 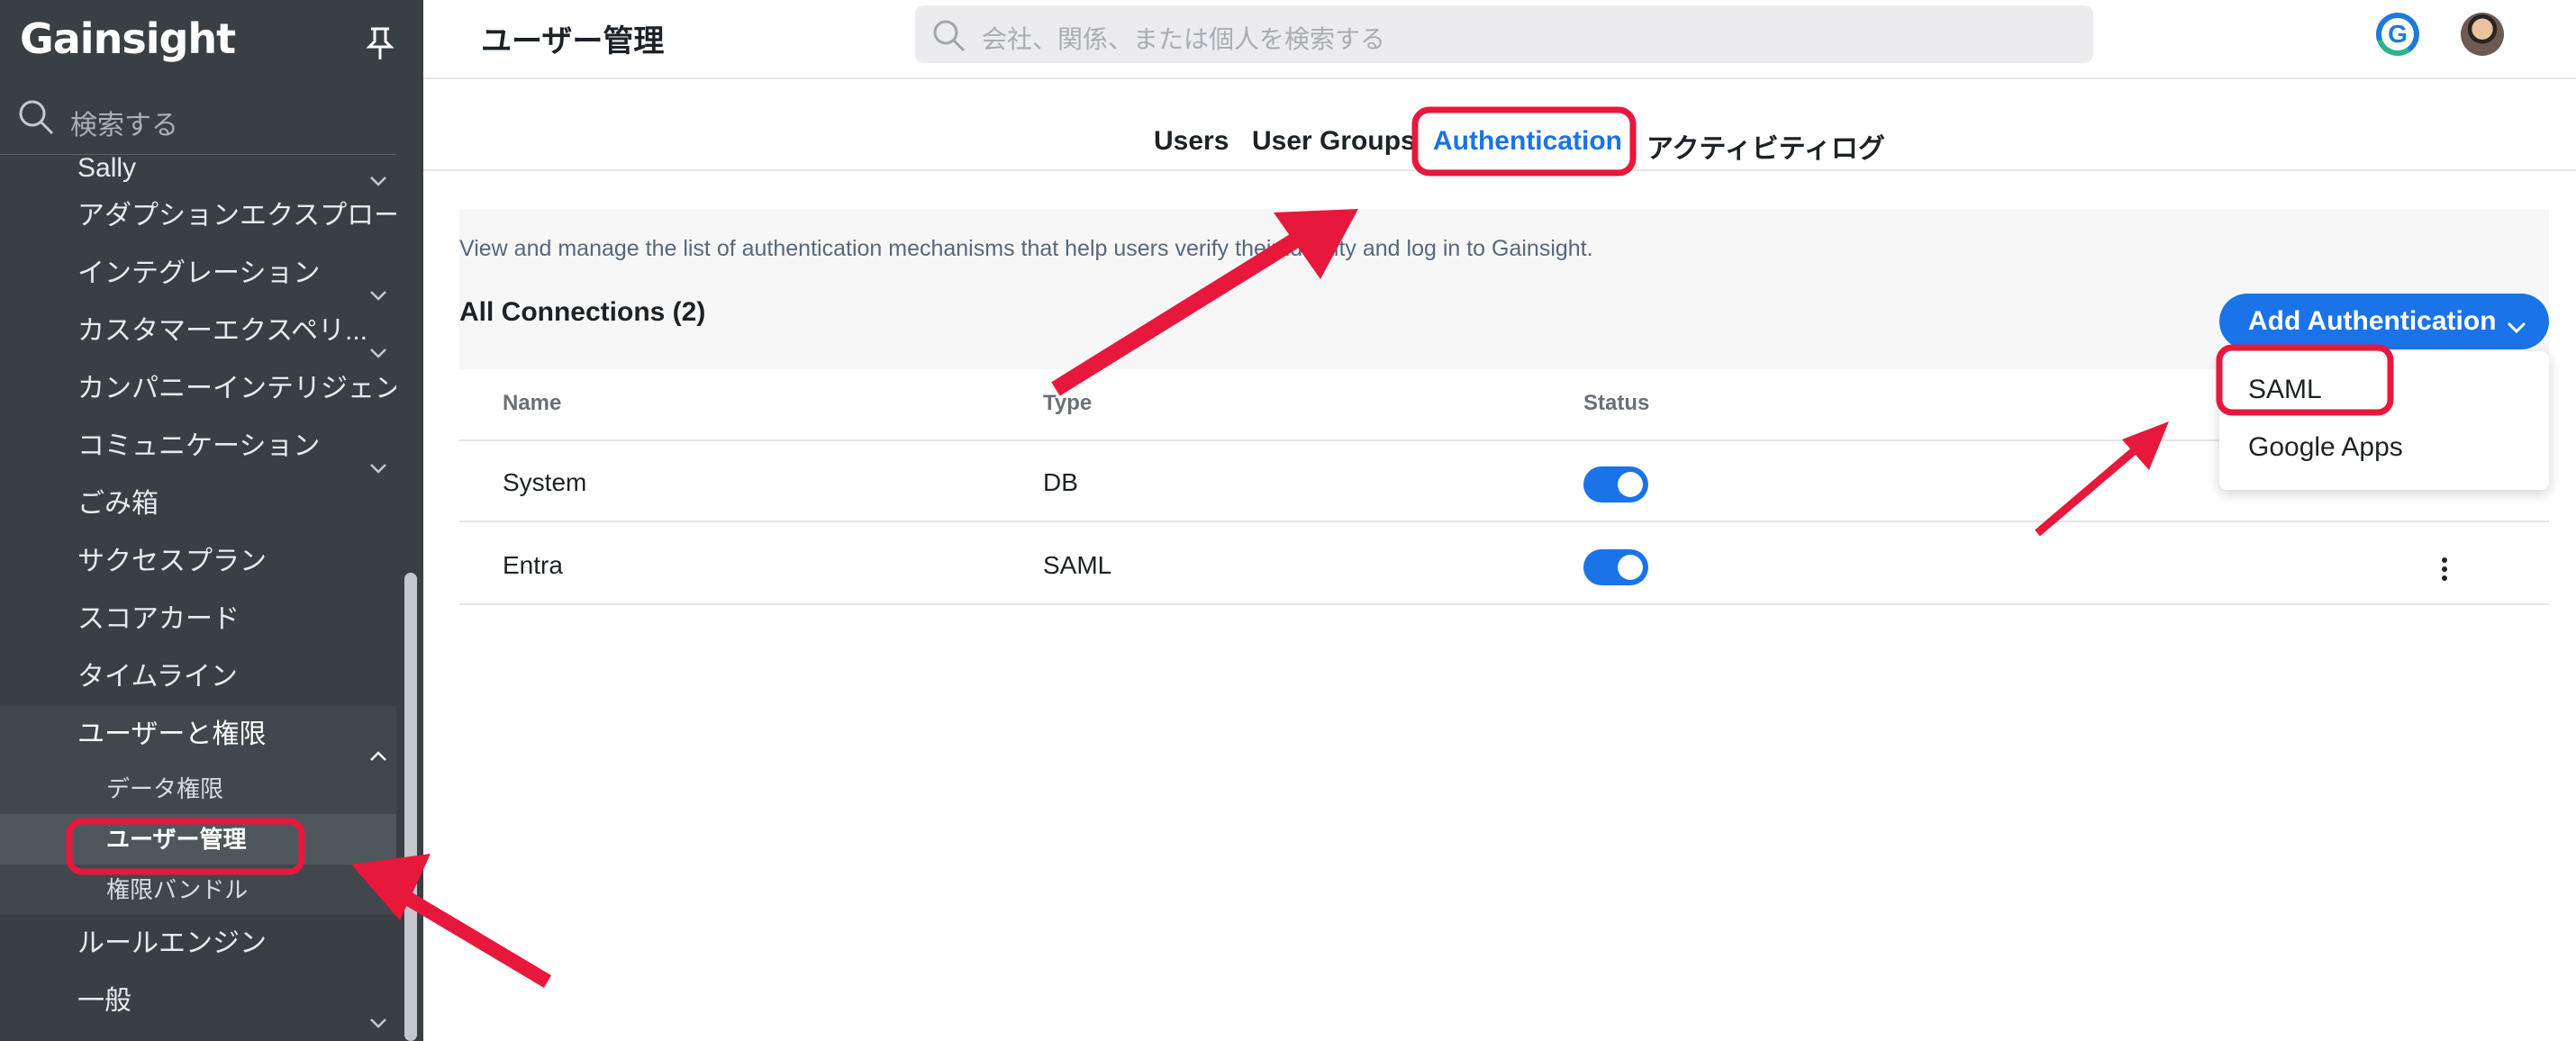 What do you see at coordinates (172, 561) in the screenshot?
I see `sidebar-item-label: サクセスプラン` at bounding box center [172, 561].